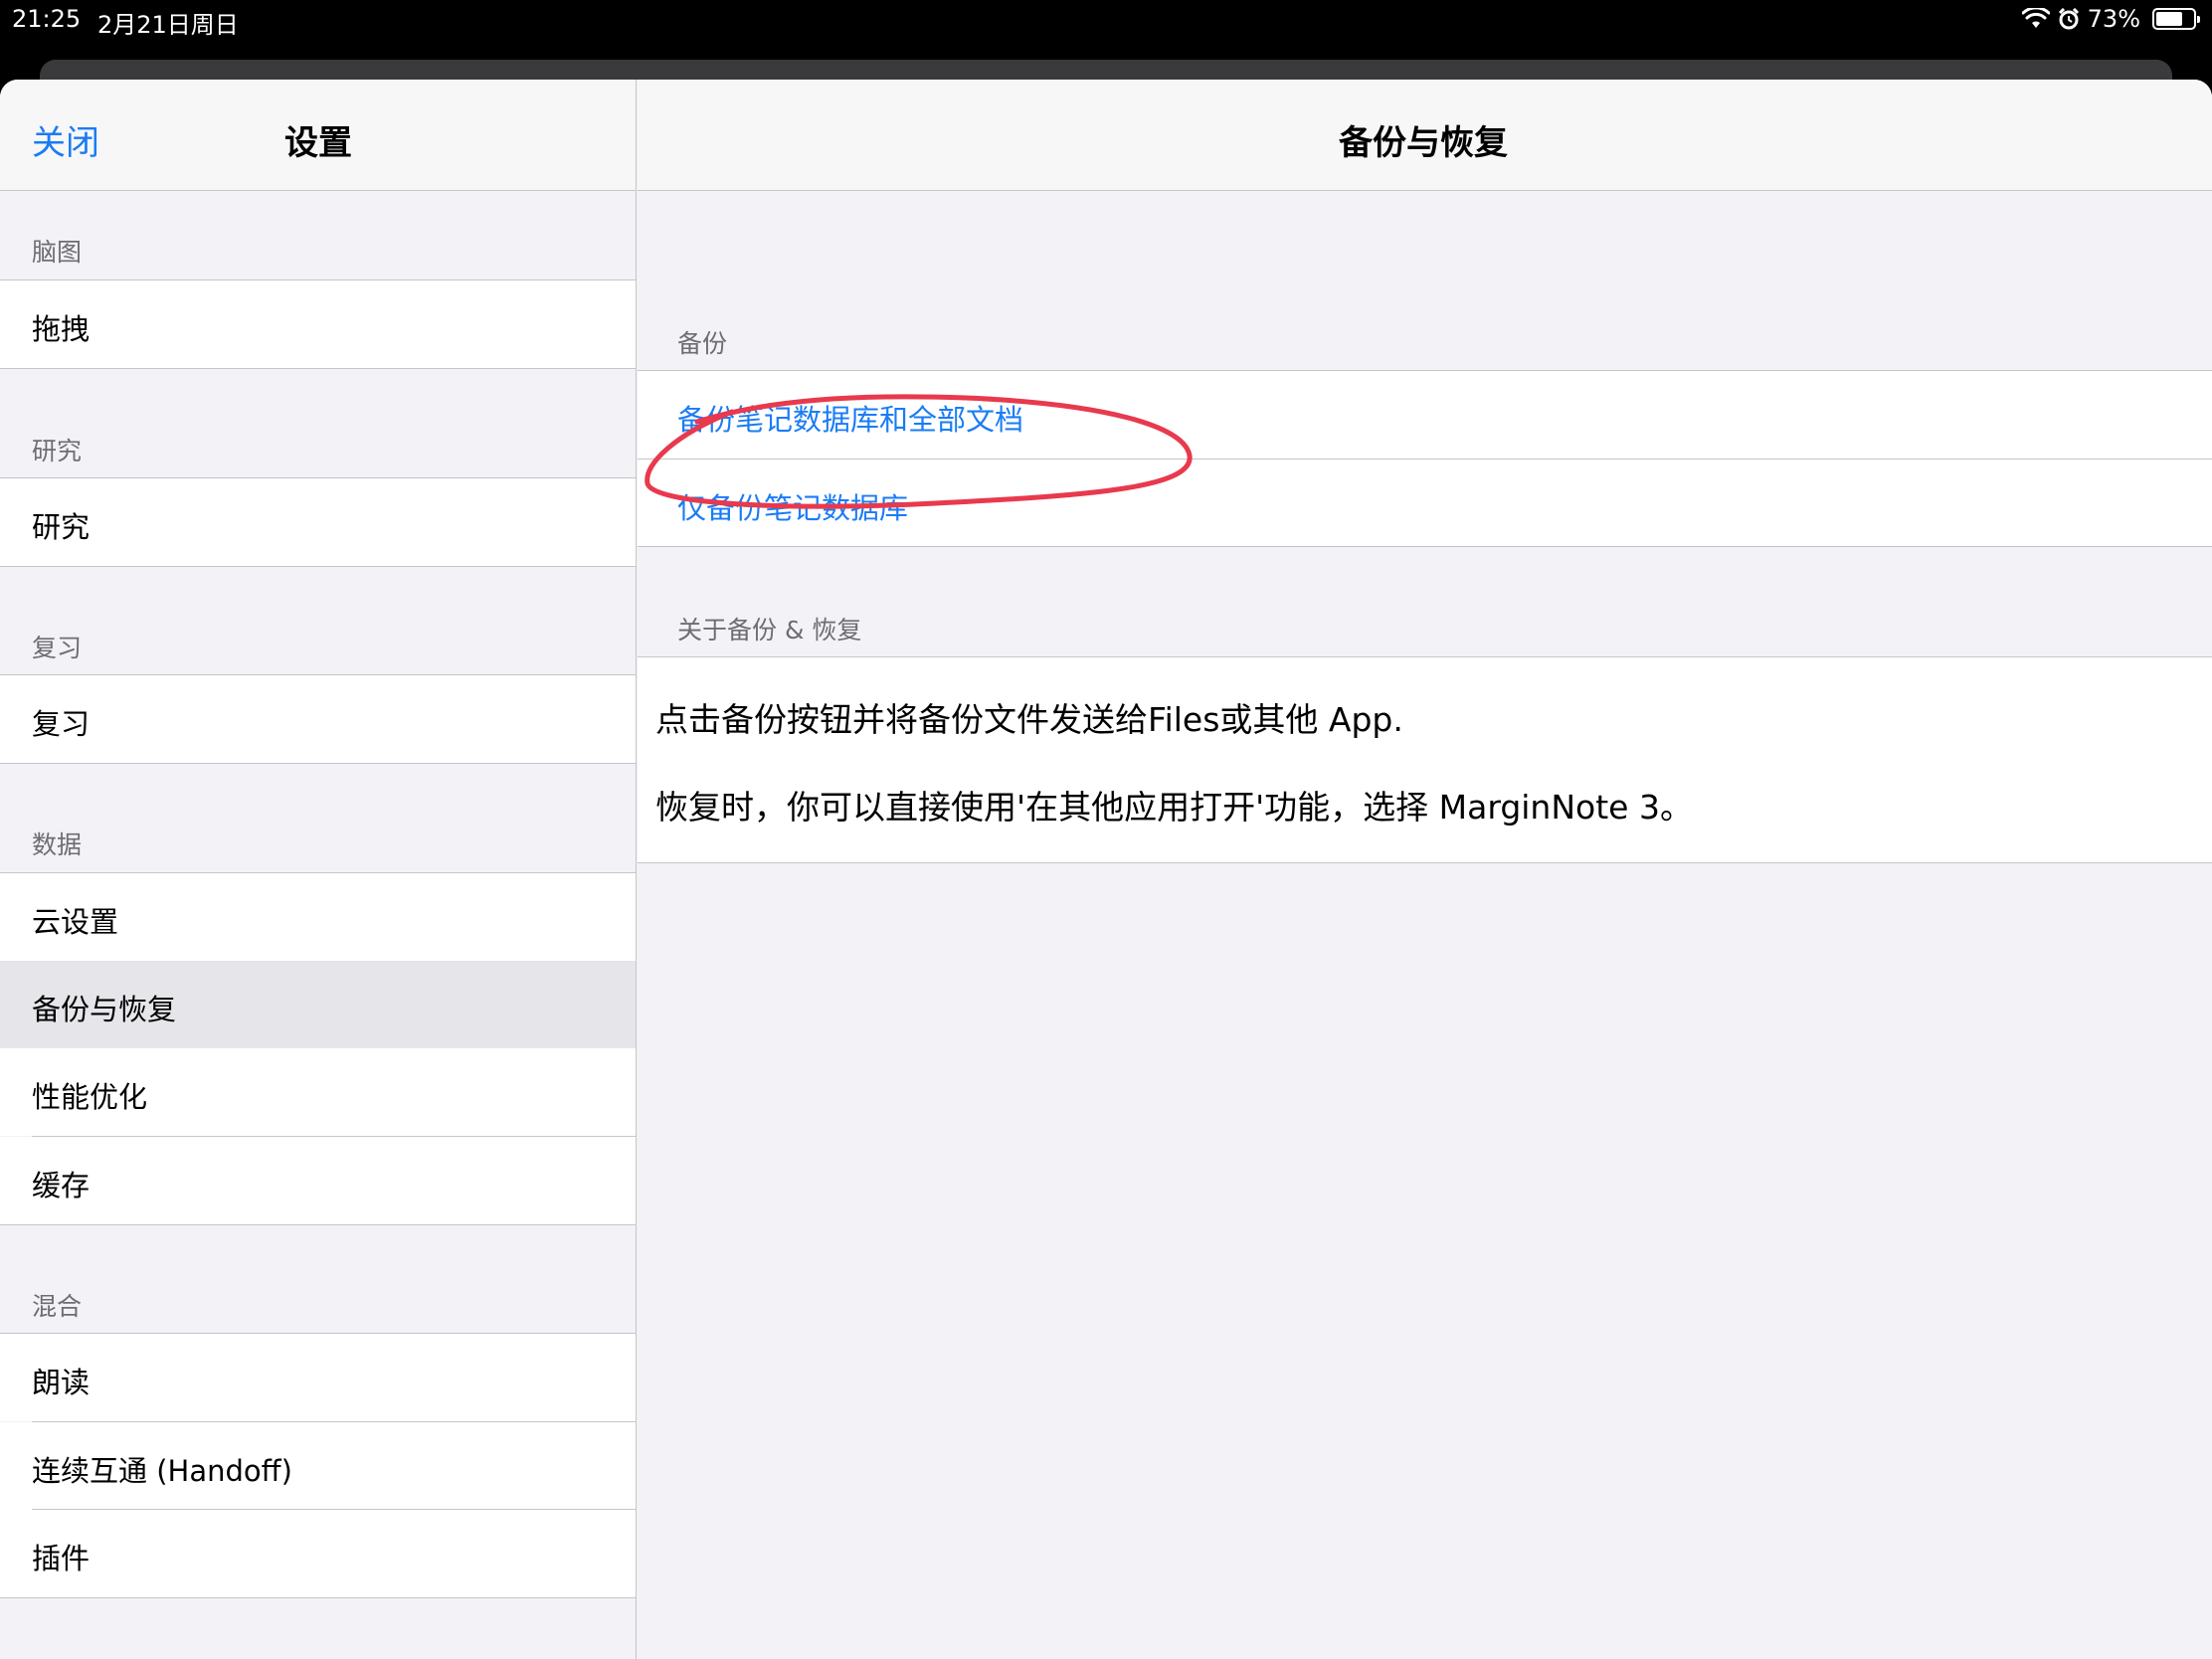 Image resolution: width=2212 pixels, height=1659 pixels. What do you see at coordinates (318, 1466) in the screenshot?
I see `sidebar-item-handoff: 连续互通 (Handoff)` at bounding box center [318, 1466].